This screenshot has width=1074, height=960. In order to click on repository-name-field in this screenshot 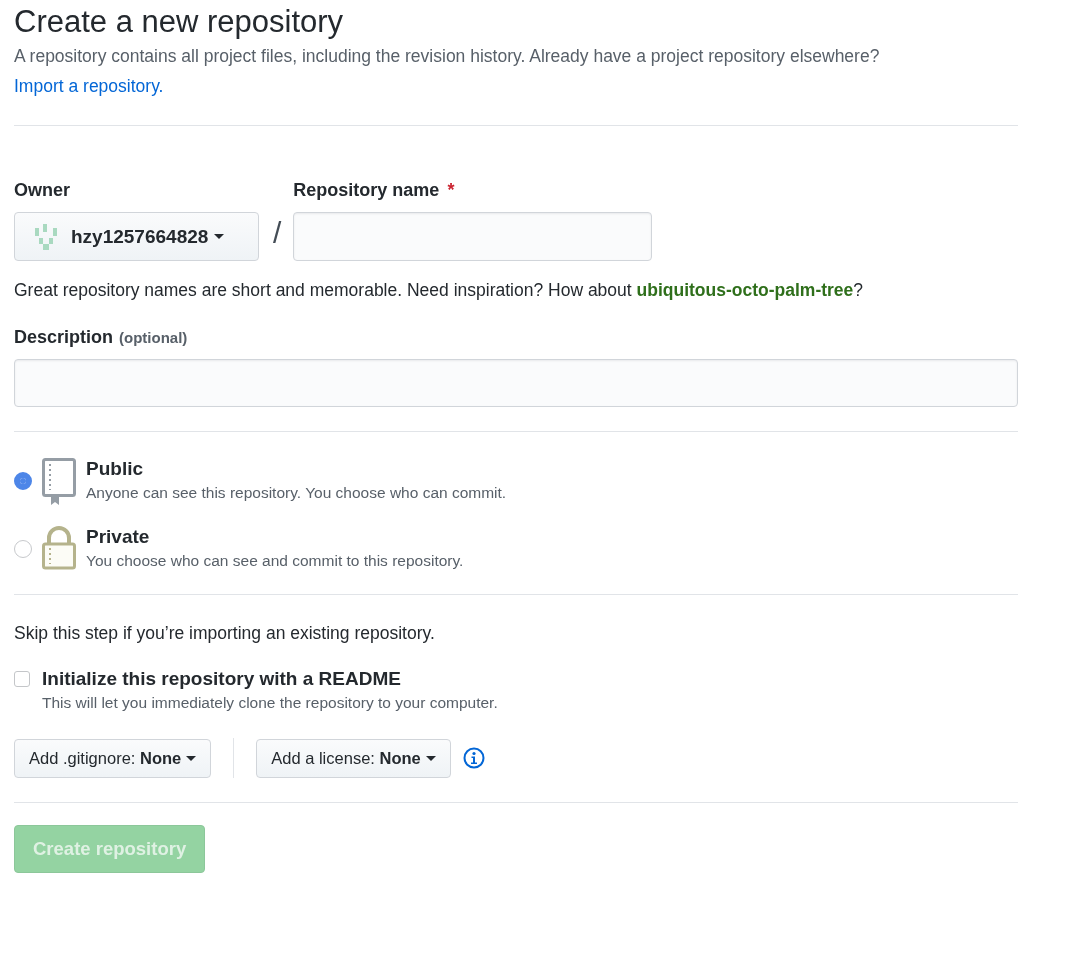, I will do `click(473, 236)`.